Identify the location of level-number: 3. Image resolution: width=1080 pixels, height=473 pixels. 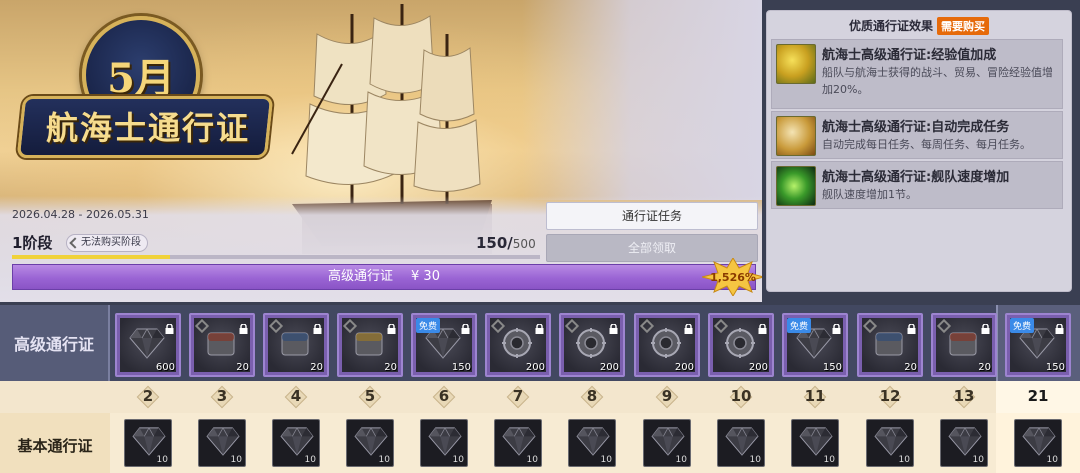
(222, 397).